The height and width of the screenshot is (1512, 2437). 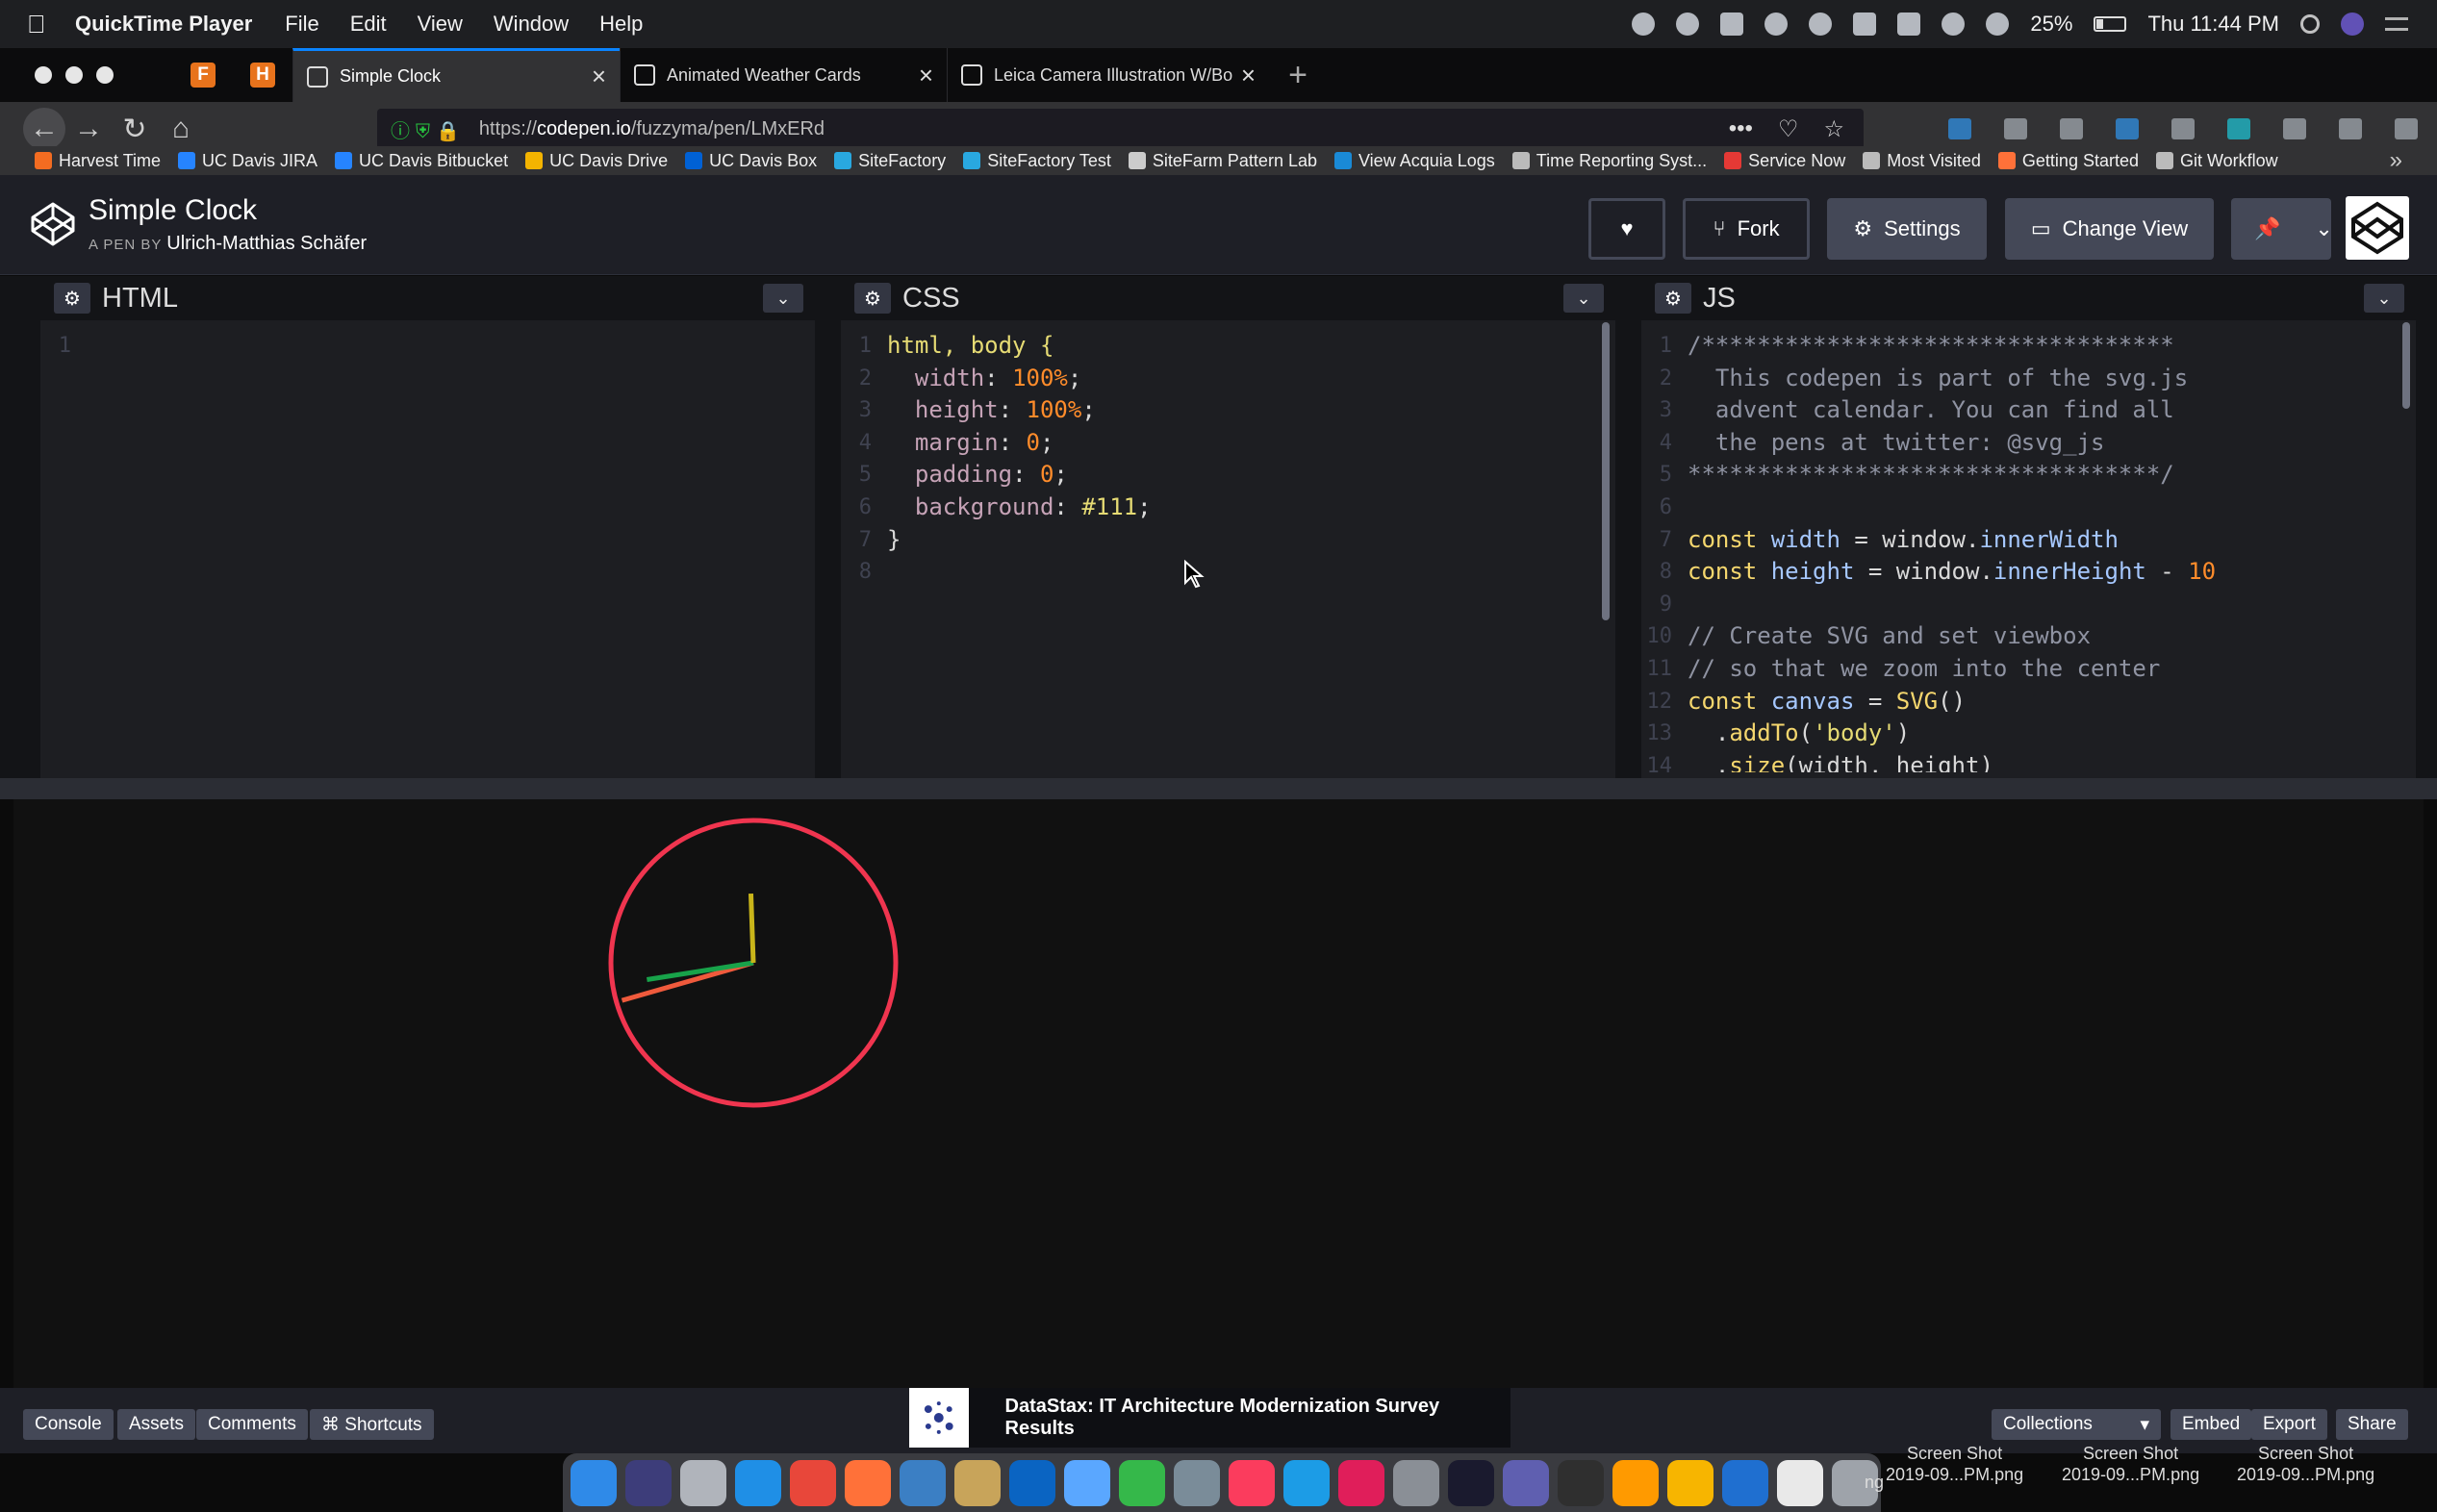 What do you see at coordinates (1922, 161) in the screenshot?
I see `bookmark-item: Most Visited` at bounding box center [1922, 161].